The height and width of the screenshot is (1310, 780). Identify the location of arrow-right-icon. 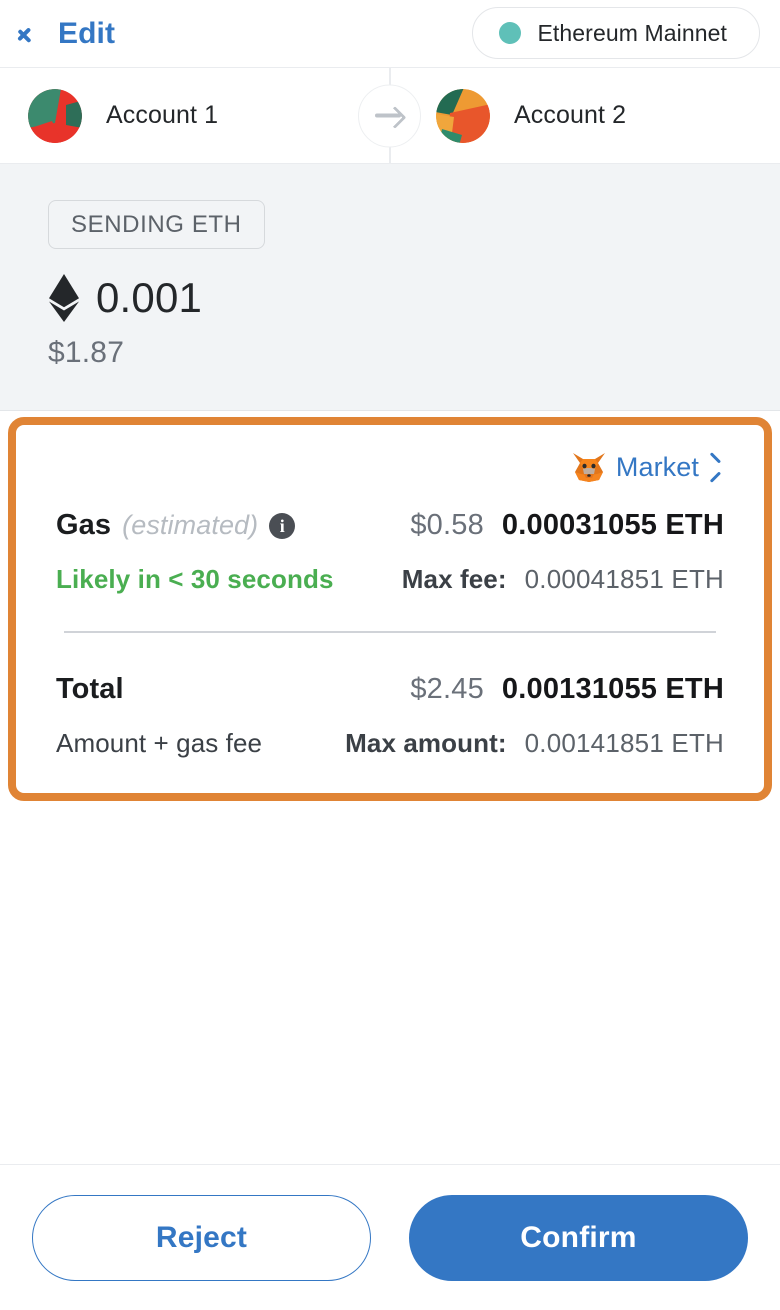
(389, 116).